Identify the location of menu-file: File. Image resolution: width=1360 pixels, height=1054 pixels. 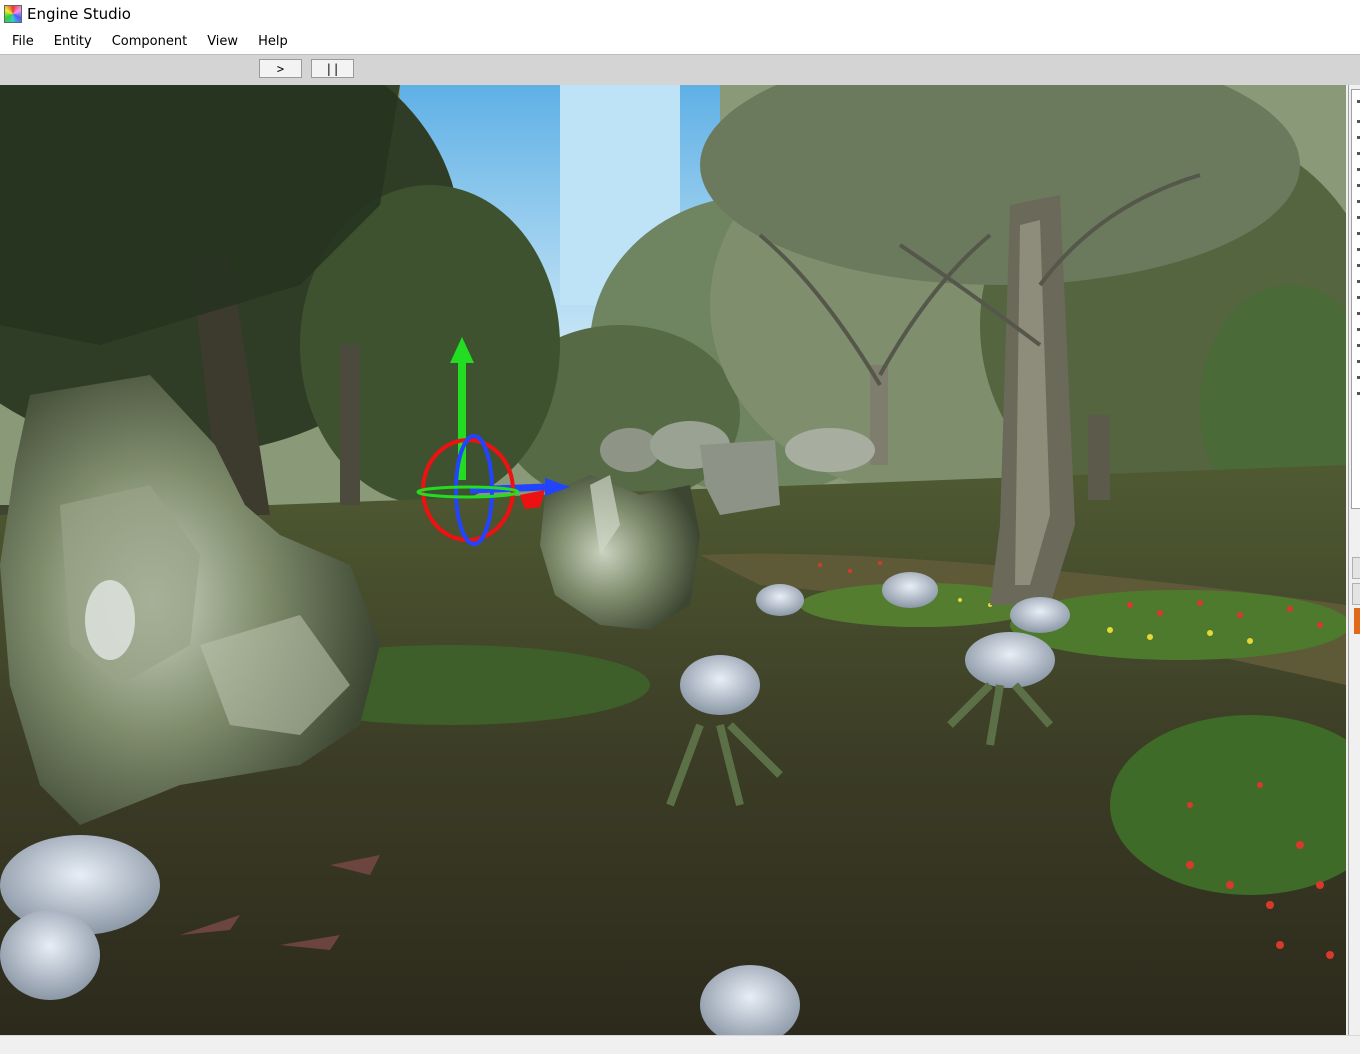
(22, 41).